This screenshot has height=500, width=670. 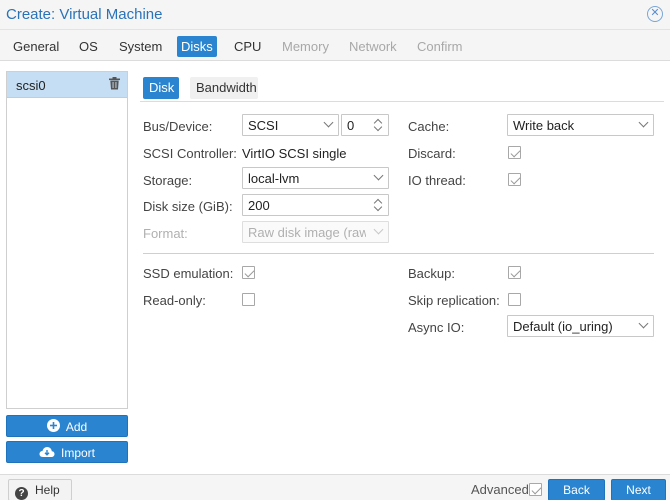 I want to click on tab-network: Network, so click(x=373, y=46).